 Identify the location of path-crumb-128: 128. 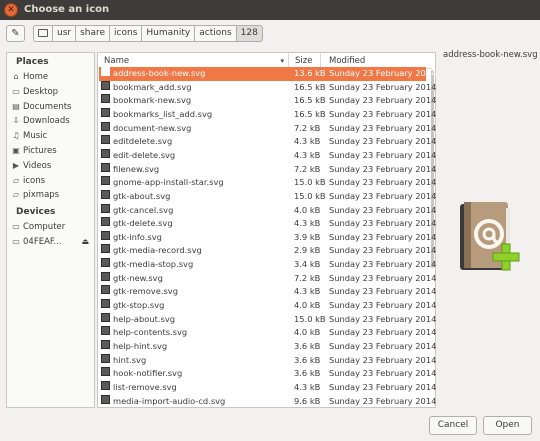
(249, 33).